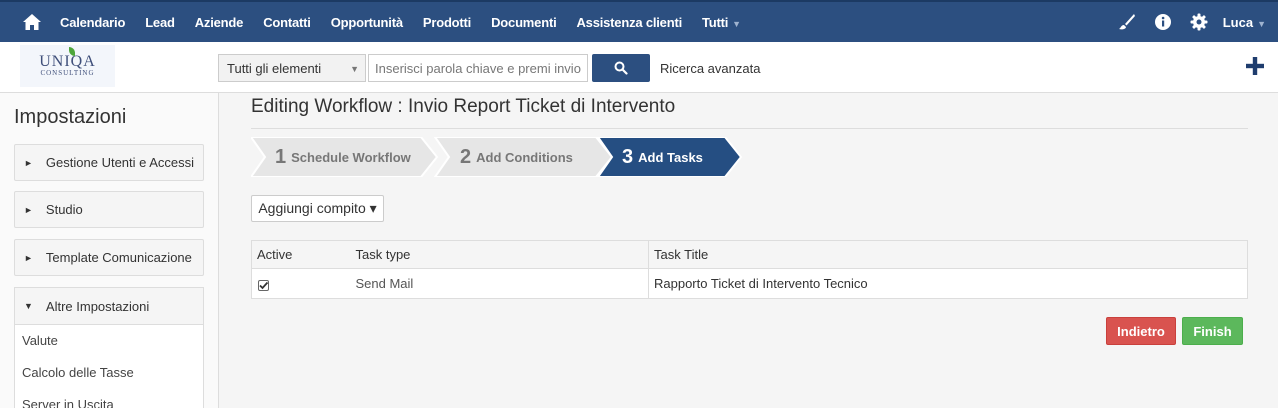 The width and height of the screenshot is (1278, 408). Describe the element at coordinates (948, 254) in the screenshot. I see `column-header-task-title: Task Title` at that location.